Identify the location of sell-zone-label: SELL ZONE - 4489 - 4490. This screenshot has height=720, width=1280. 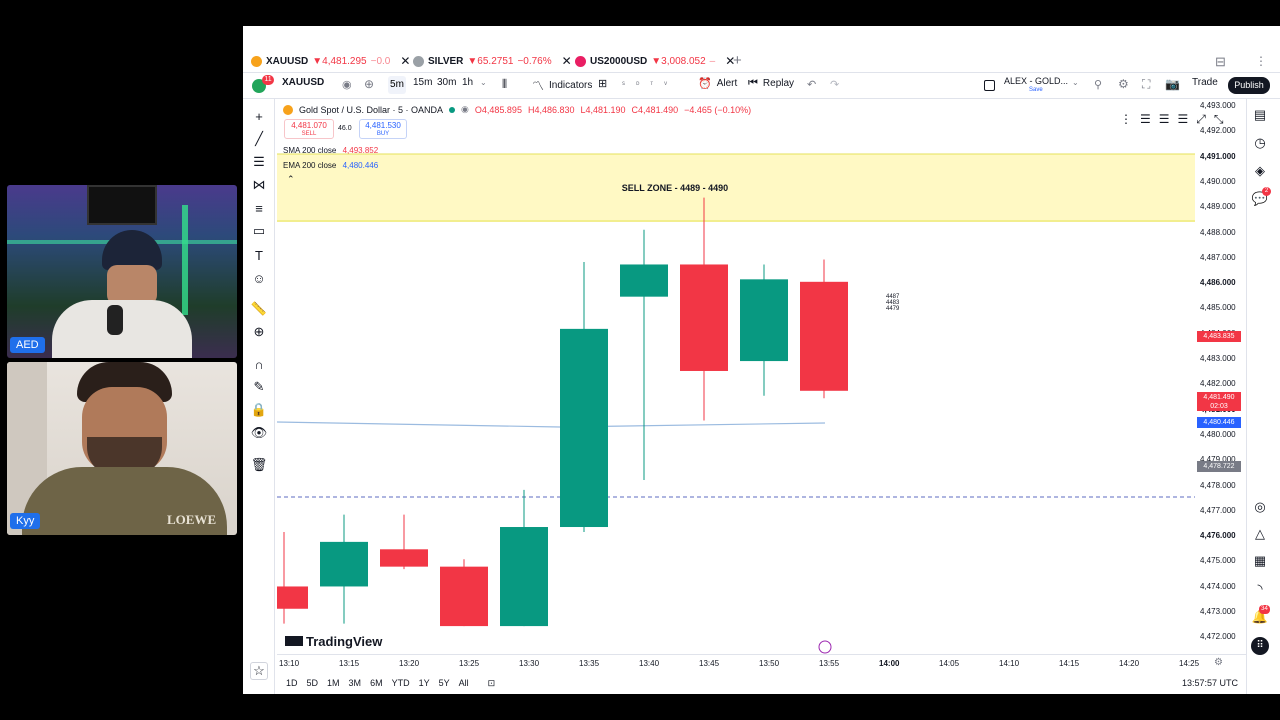
(675, 188).